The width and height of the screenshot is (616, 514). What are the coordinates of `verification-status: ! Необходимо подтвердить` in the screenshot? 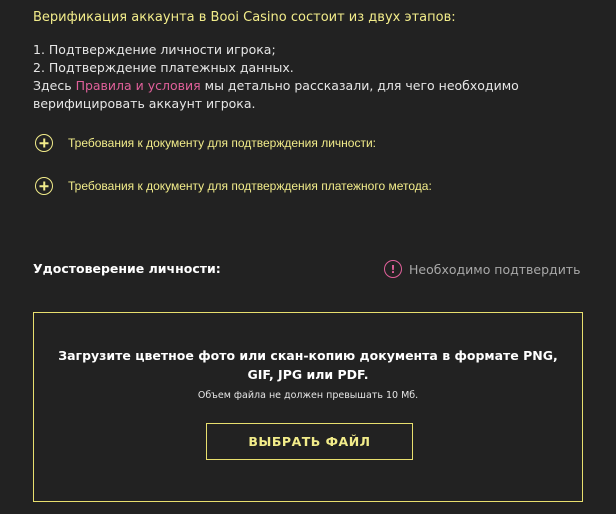 It's located at (482, 269).